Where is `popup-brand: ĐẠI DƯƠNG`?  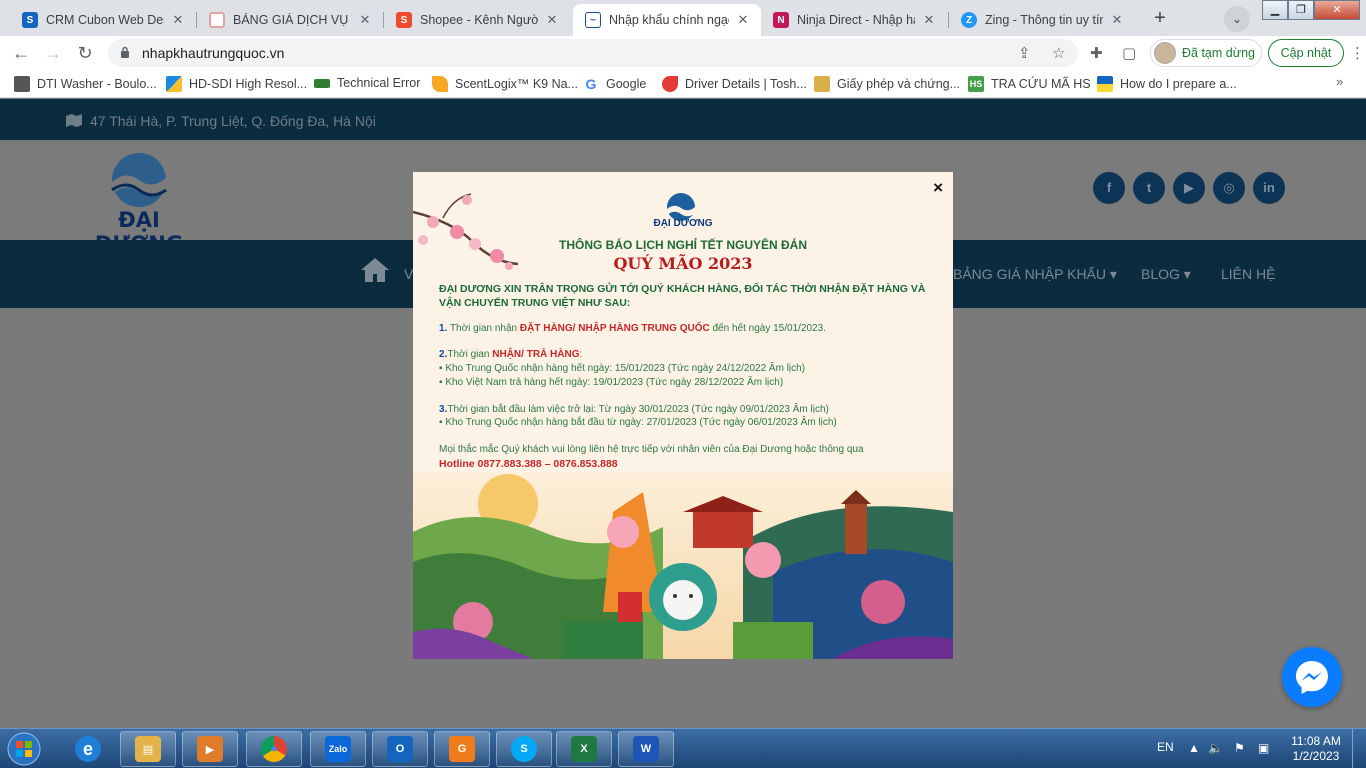 popup-brand: ĐẠI DƯƠNG is located at coordinates (683, 223).